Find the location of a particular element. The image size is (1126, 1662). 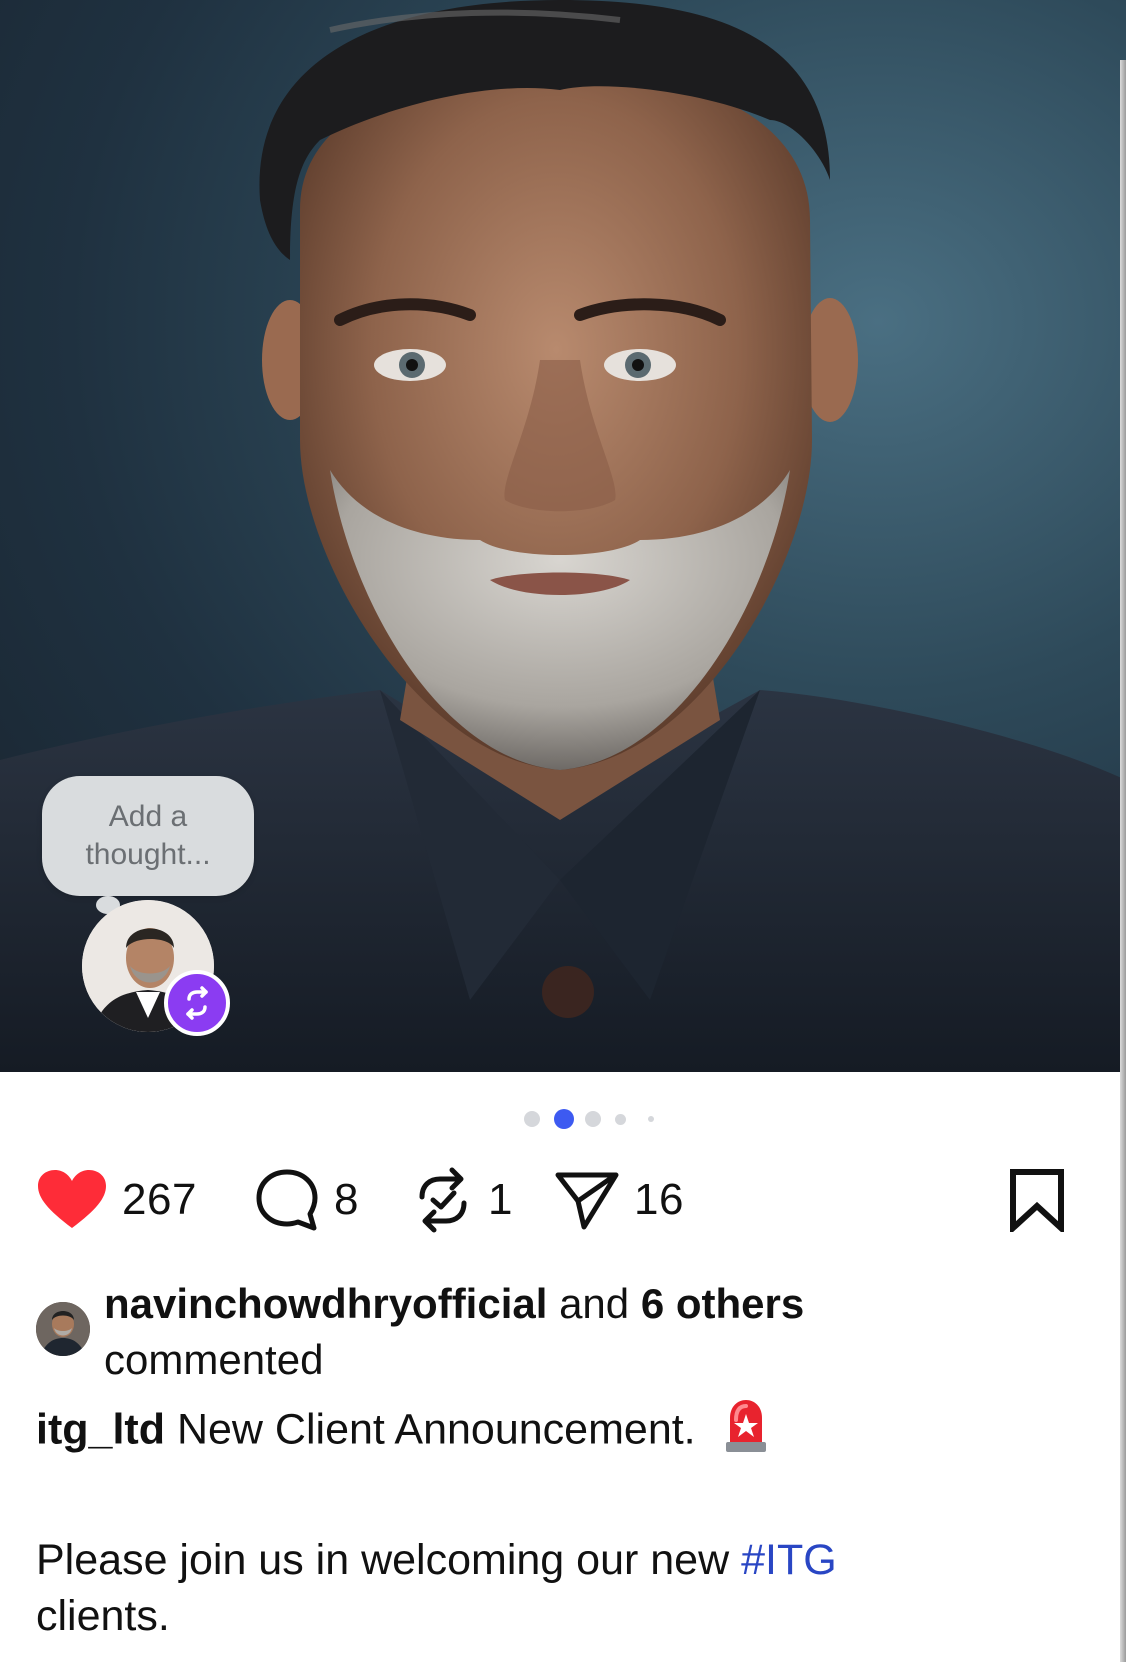

heart-icon is located at coordinates (72, 1199).